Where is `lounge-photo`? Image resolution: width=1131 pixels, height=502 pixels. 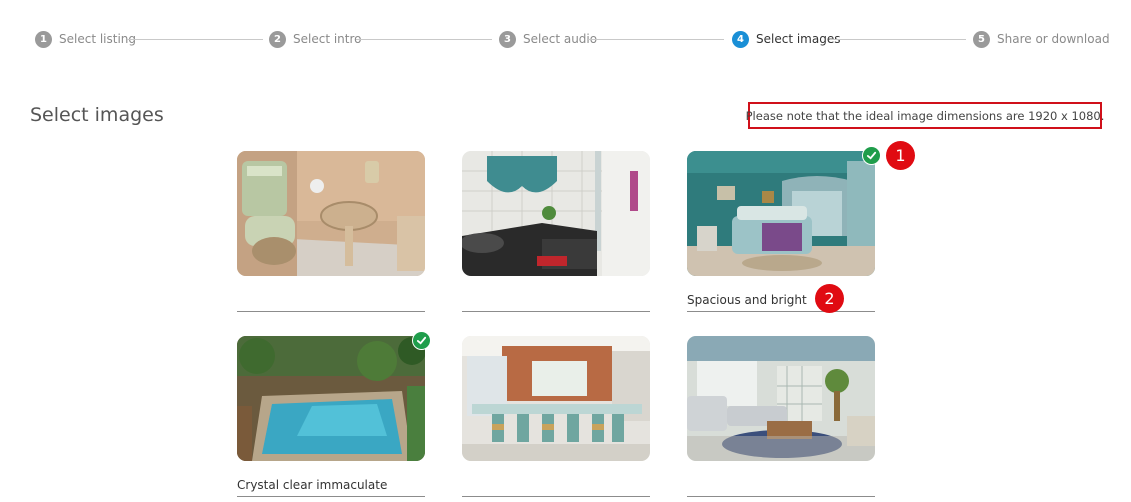 lounge-photo is located at coordinates (781, 398).